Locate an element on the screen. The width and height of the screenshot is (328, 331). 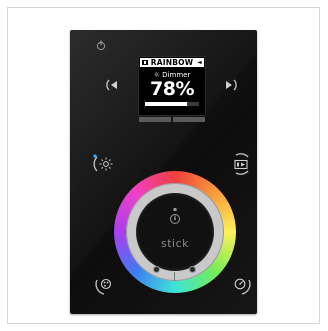
mode-bar: RAINBOW ◄ is located at coordinates (172, 62).